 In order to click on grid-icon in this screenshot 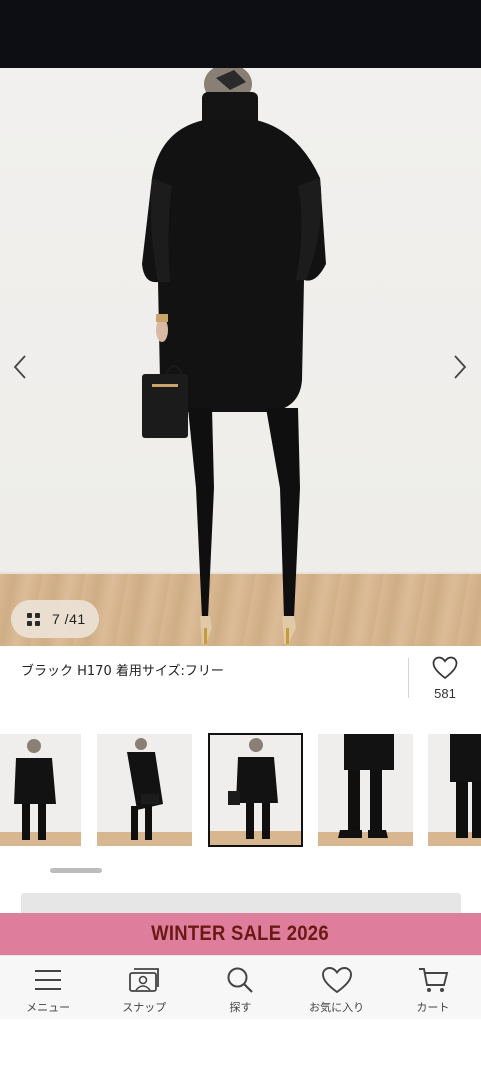, I will do `click(33, 619)`.